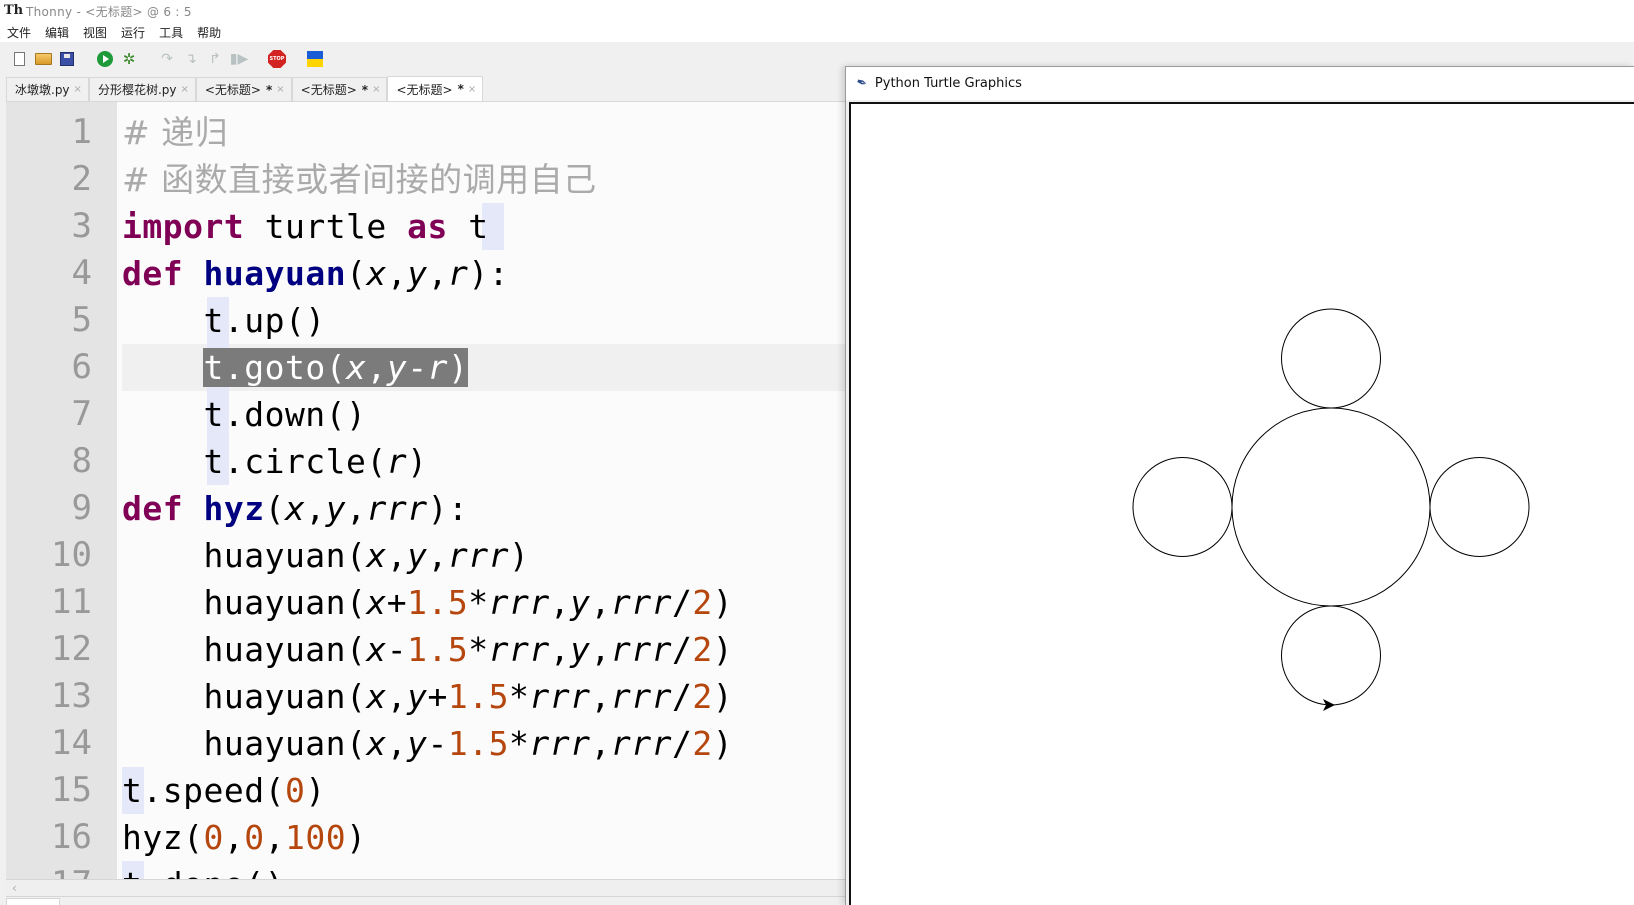  I want to click on code-line: 5 t.up(), so click(426, 320).